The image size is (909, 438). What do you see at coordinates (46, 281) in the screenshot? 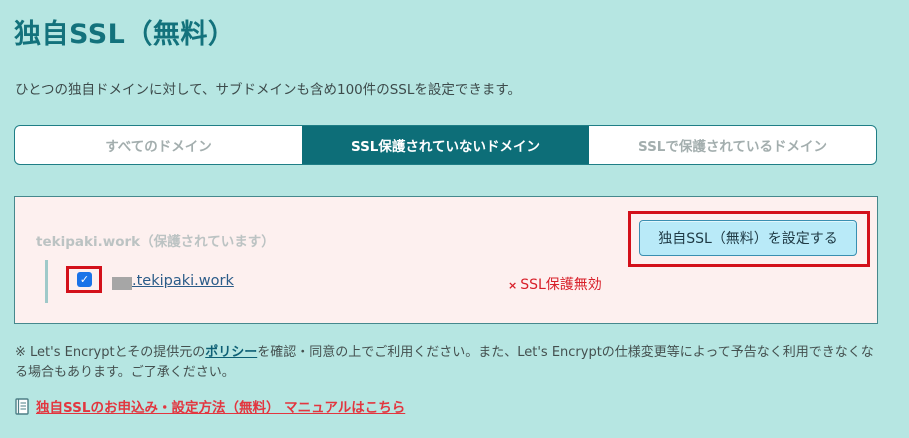
I see `group-indent-bar` at bounding box center [46, 281].